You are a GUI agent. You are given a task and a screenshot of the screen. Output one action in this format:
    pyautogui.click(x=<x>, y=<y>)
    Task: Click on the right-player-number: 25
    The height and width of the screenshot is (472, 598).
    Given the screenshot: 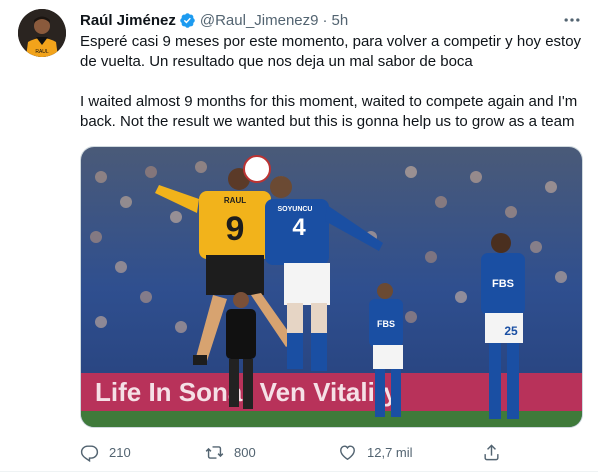 What is the action you would take?
    pyautogui.click(x=511, y=331)
    